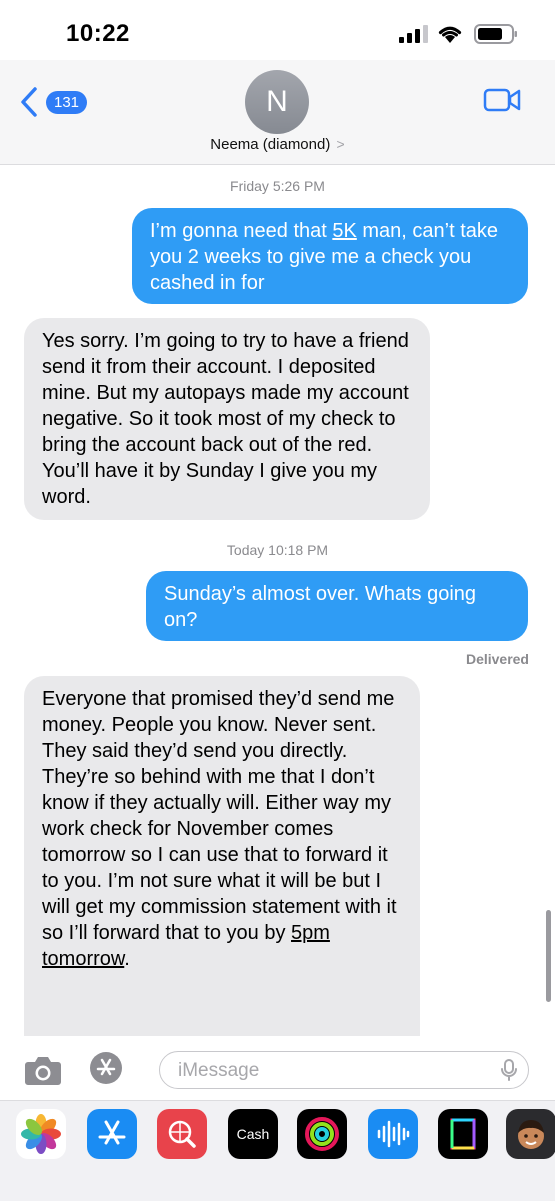  I want to click on message-text: ., so click(127, 959).